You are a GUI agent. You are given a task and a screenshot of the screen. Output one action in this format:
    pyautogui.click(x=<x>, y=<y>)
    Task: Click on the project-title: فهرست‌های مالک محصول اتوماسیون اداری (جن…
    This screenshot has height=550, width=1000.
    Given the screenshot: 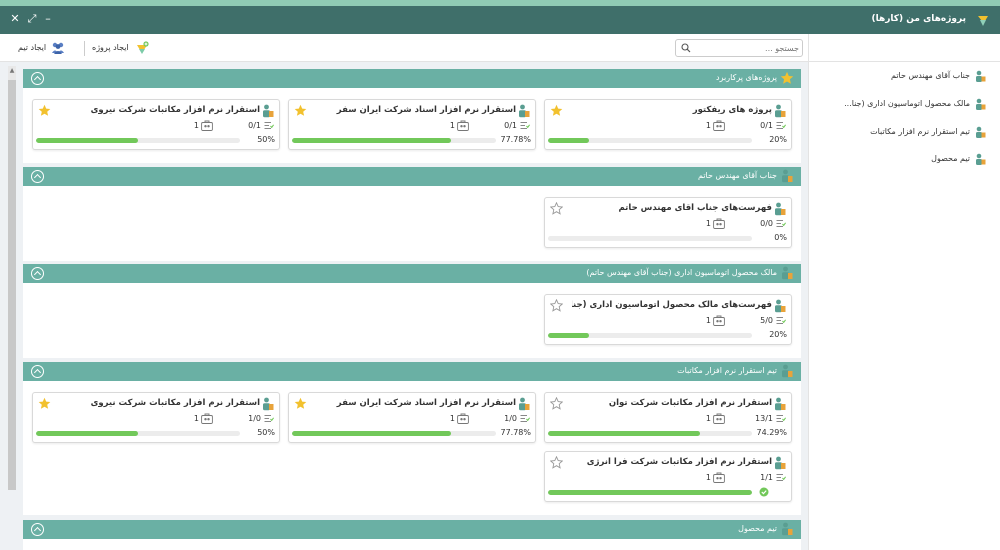 What is the action you would take?
    pyautogui.click(x=672, y=305)
    